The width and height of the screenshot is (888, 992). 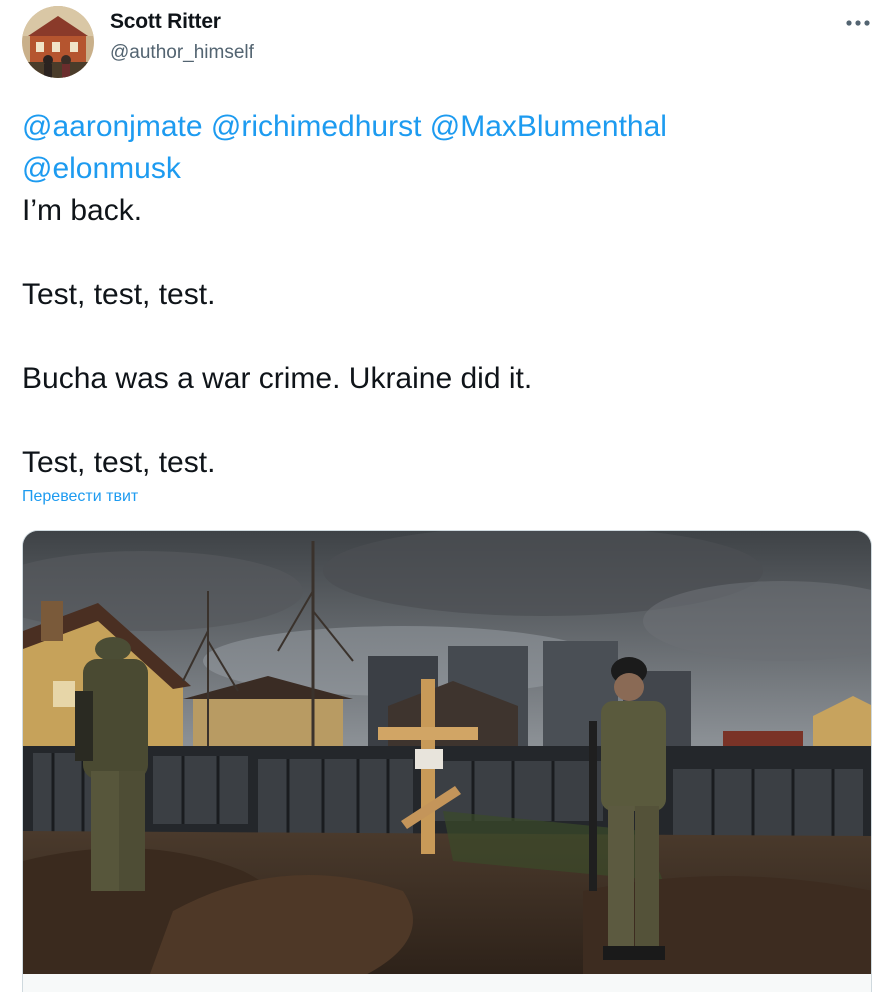 What do you see at coordinates (442, 169) in the screenshot?
I see `mentions-line-2: @elonmusk` at bounding box center [442, 169].